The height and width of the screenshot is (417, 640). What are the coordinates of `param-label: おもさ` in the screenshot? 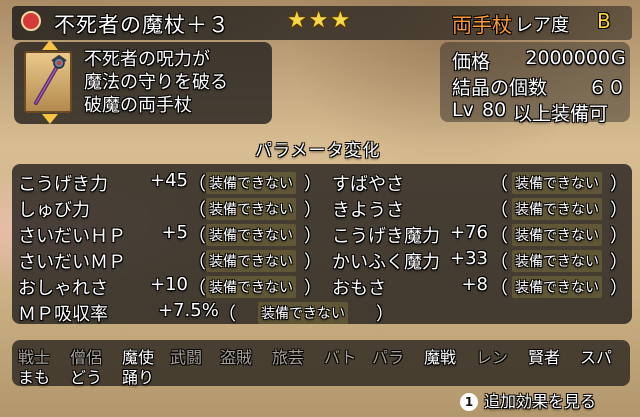 It's located at (359, 288).